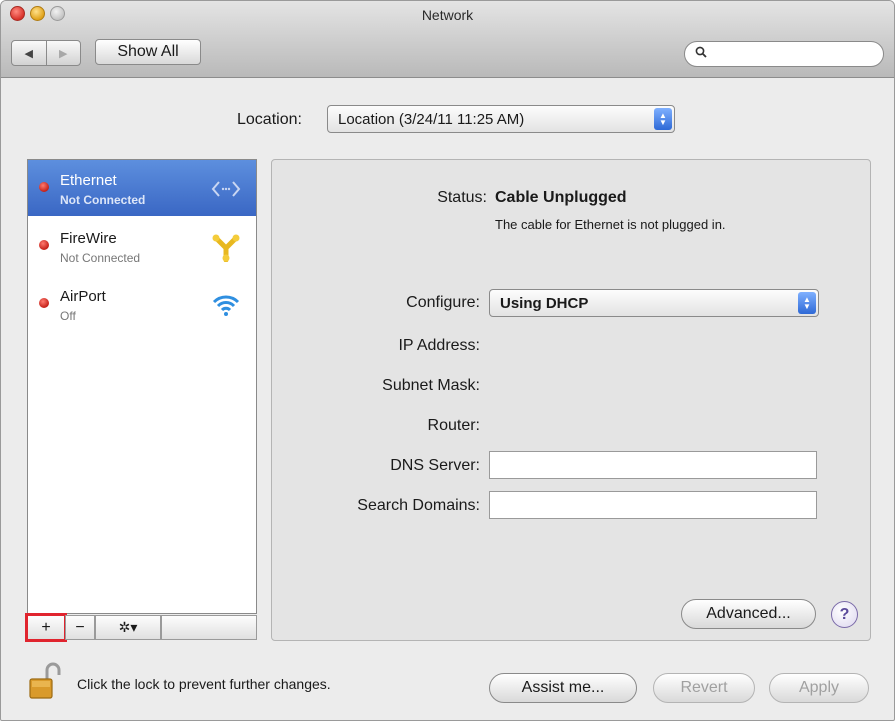 The height and width of the screenshot is (721, 895). Describe the element at coordinates (462, 197) in the screenshot. I see `status-label: Status:` at that location.